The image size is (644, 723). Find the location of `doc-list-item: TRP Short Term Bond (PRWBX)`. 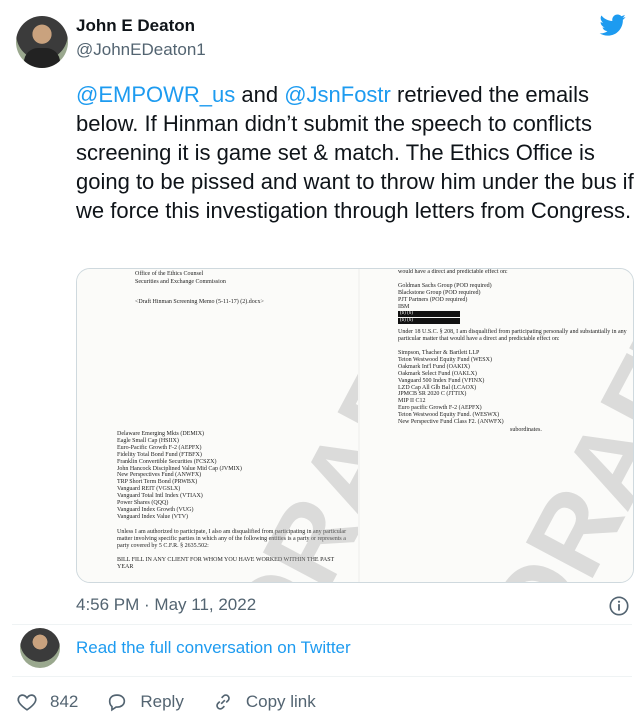

doc-list-item: TRP Short Term Bond (PRWBX) is located at coordinates (157, 482).